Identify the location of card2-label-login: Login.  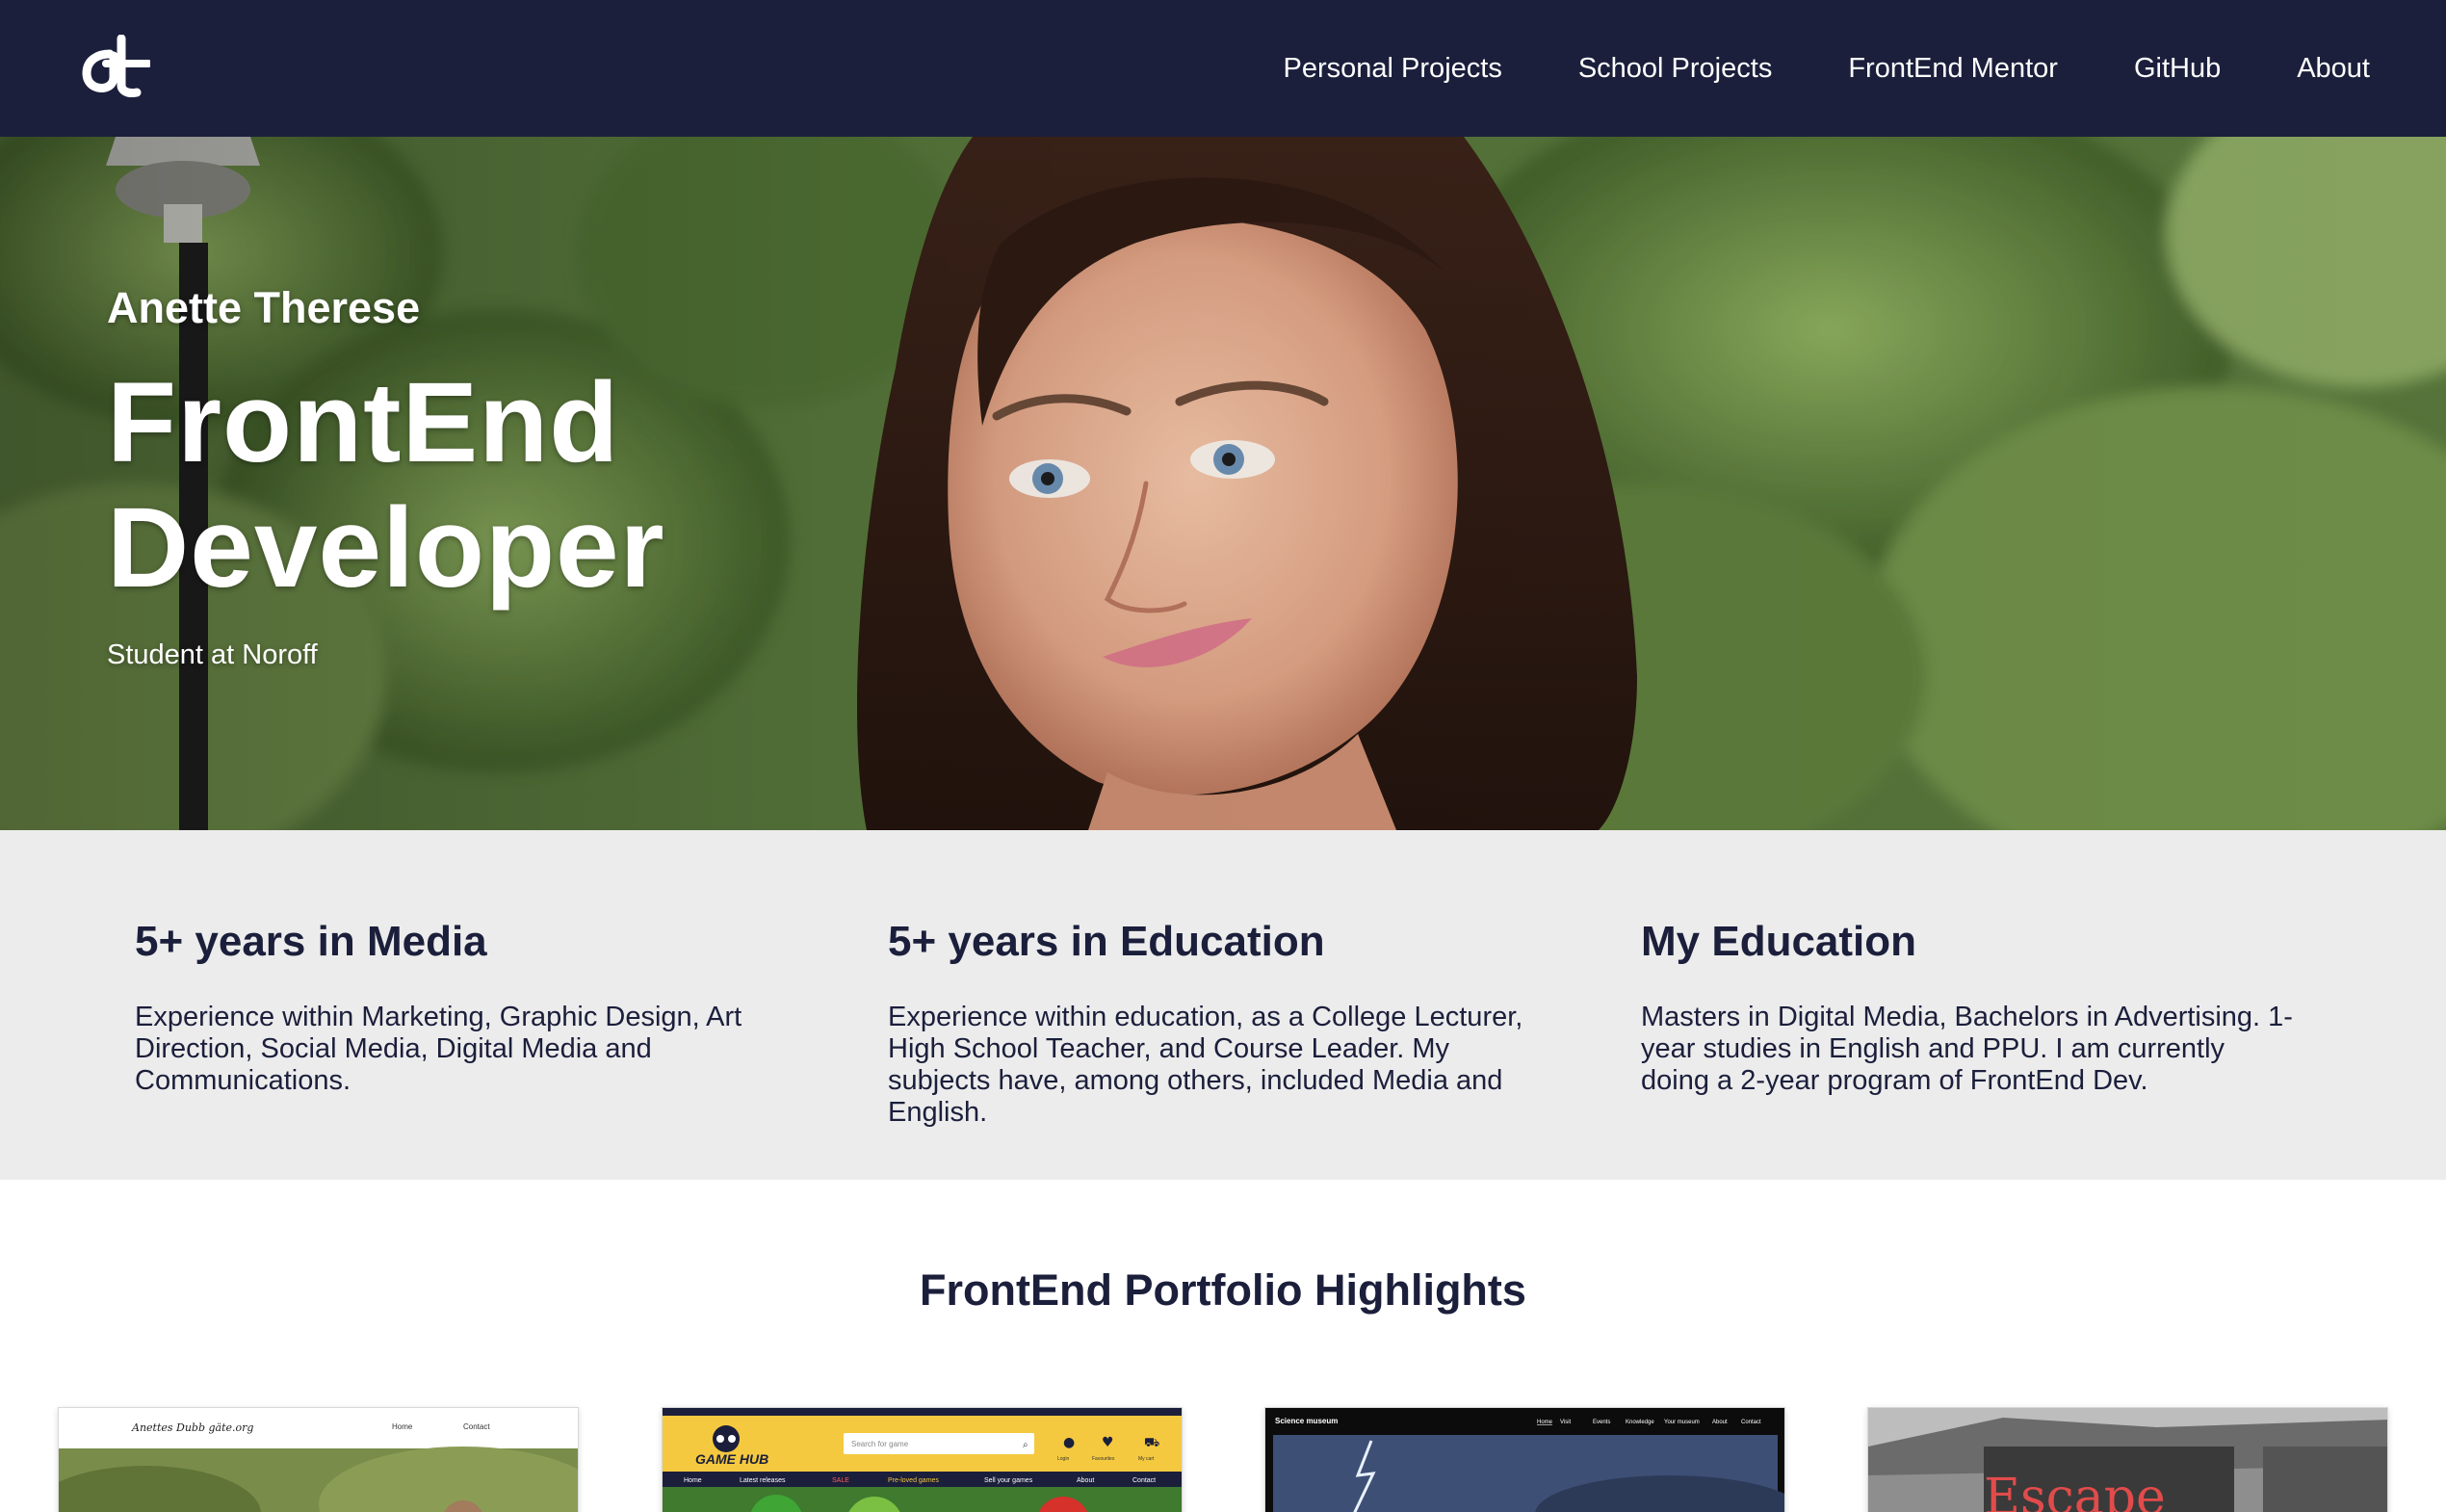
(1063, 1459).